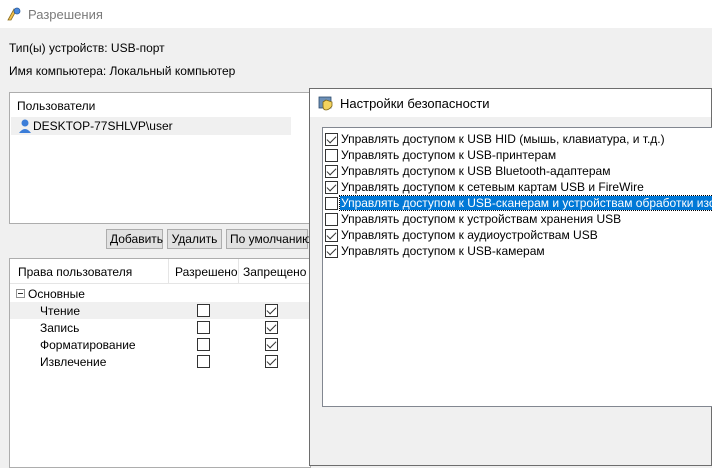  What do you see at coordinates (160, 344) in the screenshot?
I see `permission-row: Форматирование` at bounding box center [160, 344].